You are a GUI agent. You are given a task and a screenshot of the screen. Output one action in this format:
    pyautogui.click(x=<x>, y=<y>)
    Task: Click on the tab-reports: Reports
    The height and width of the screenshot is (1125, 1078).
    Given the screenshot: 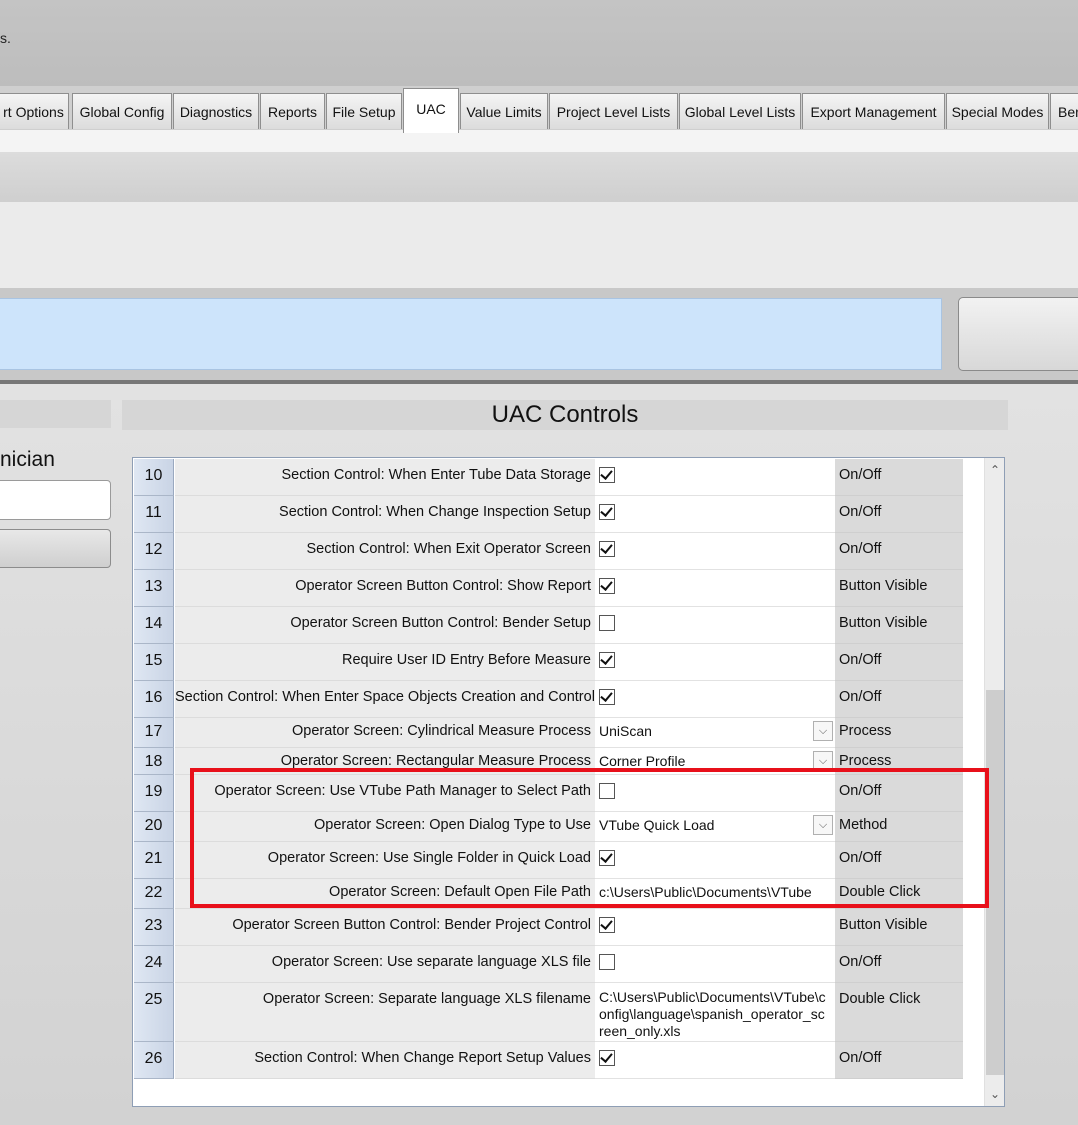 What is the action you would take?
    pyautogui.click(x=292, y=111)
    